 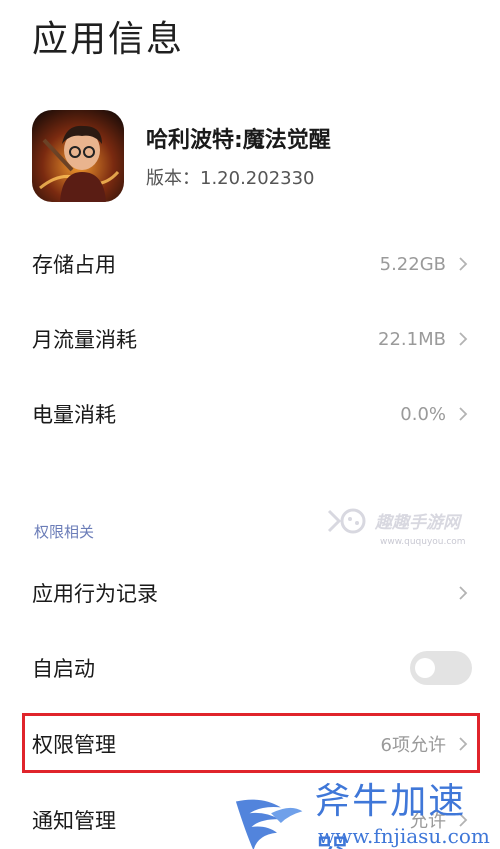 What do you see at coordinates (108, 39) in the screenshot?
I see `page-title: 应用信息` at bounding box center [108, 39].